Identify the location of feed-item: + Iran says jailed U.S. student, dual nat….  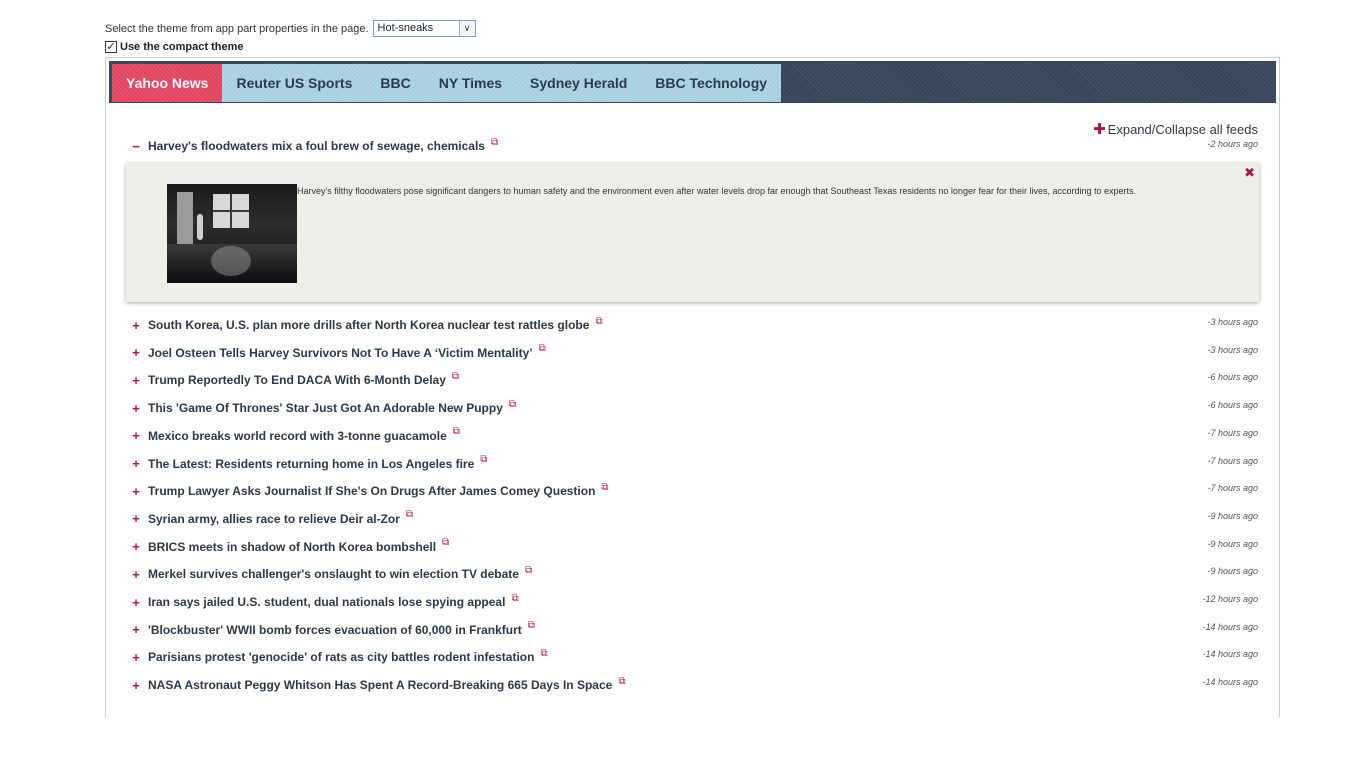
(694, 602).